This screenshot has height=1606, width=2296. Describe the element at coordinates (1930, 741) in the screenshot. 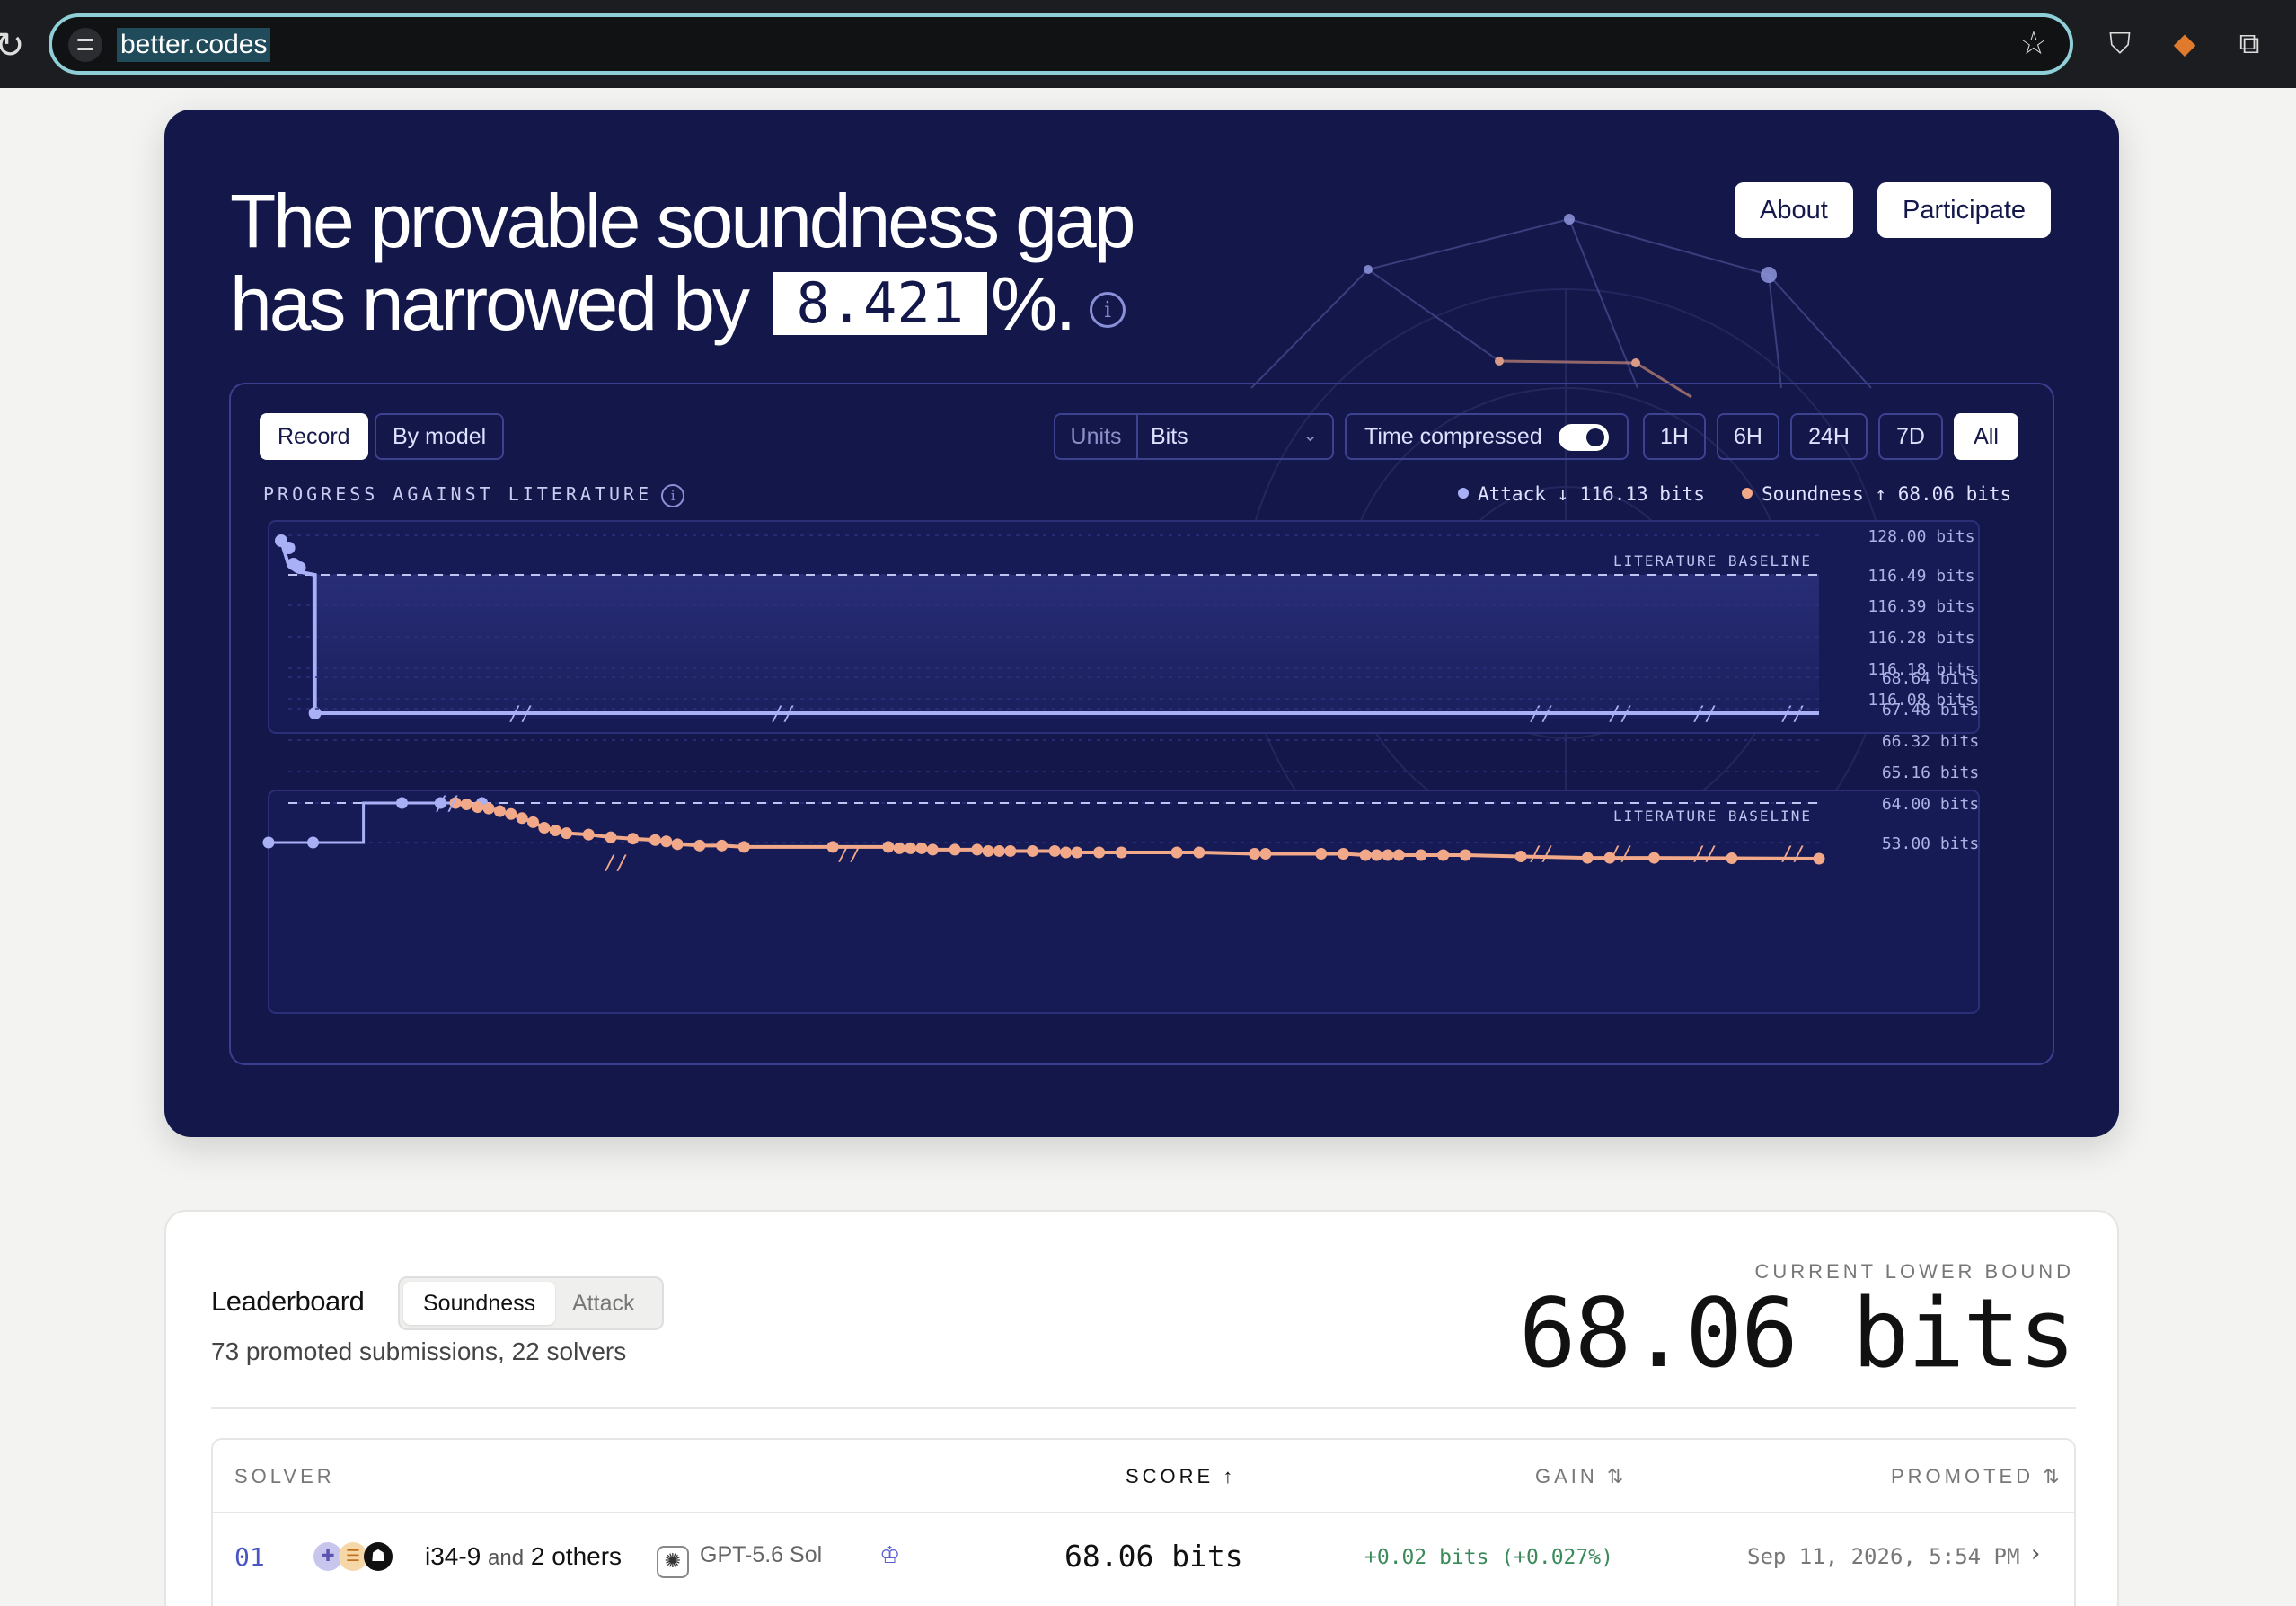

I see `soundness-tick-label: 66.32 bits` at that location.